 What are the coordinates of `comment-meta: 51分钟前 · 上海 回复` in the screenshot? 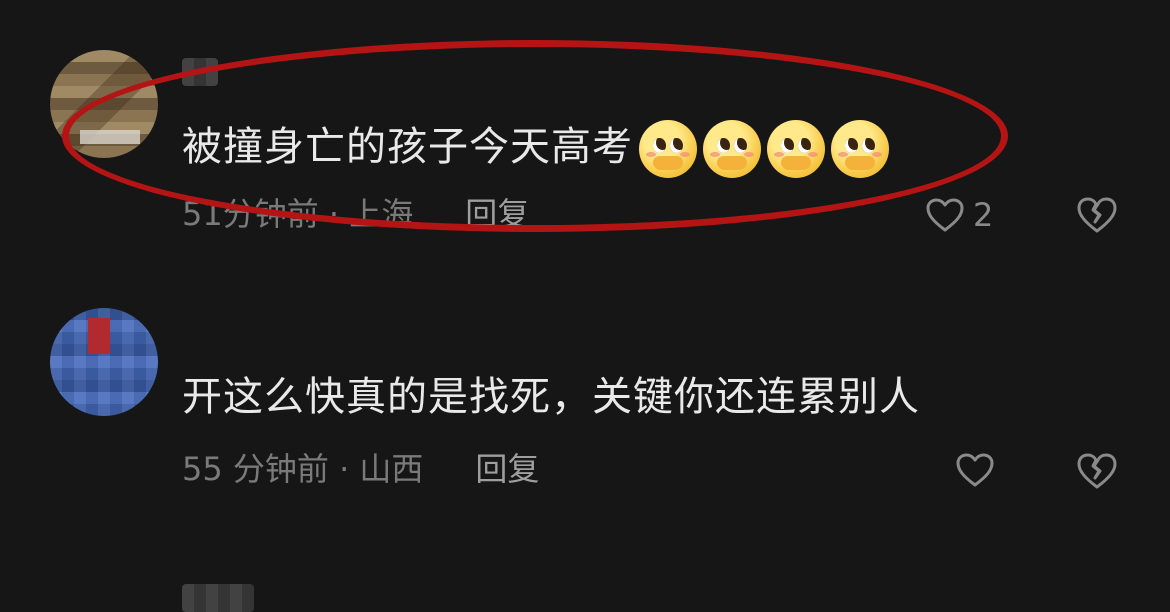 It's located at (355, 214).